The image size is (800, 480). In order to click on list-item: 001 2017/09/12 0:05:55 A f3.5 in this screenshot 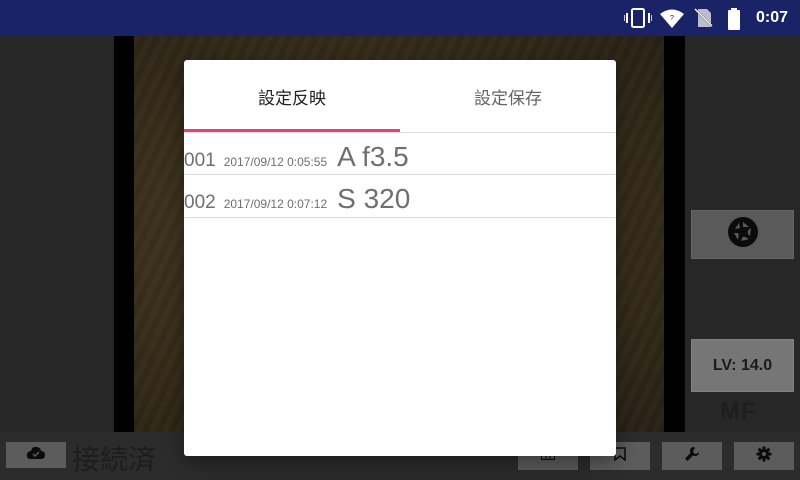, I will do `click(400, 153)`.